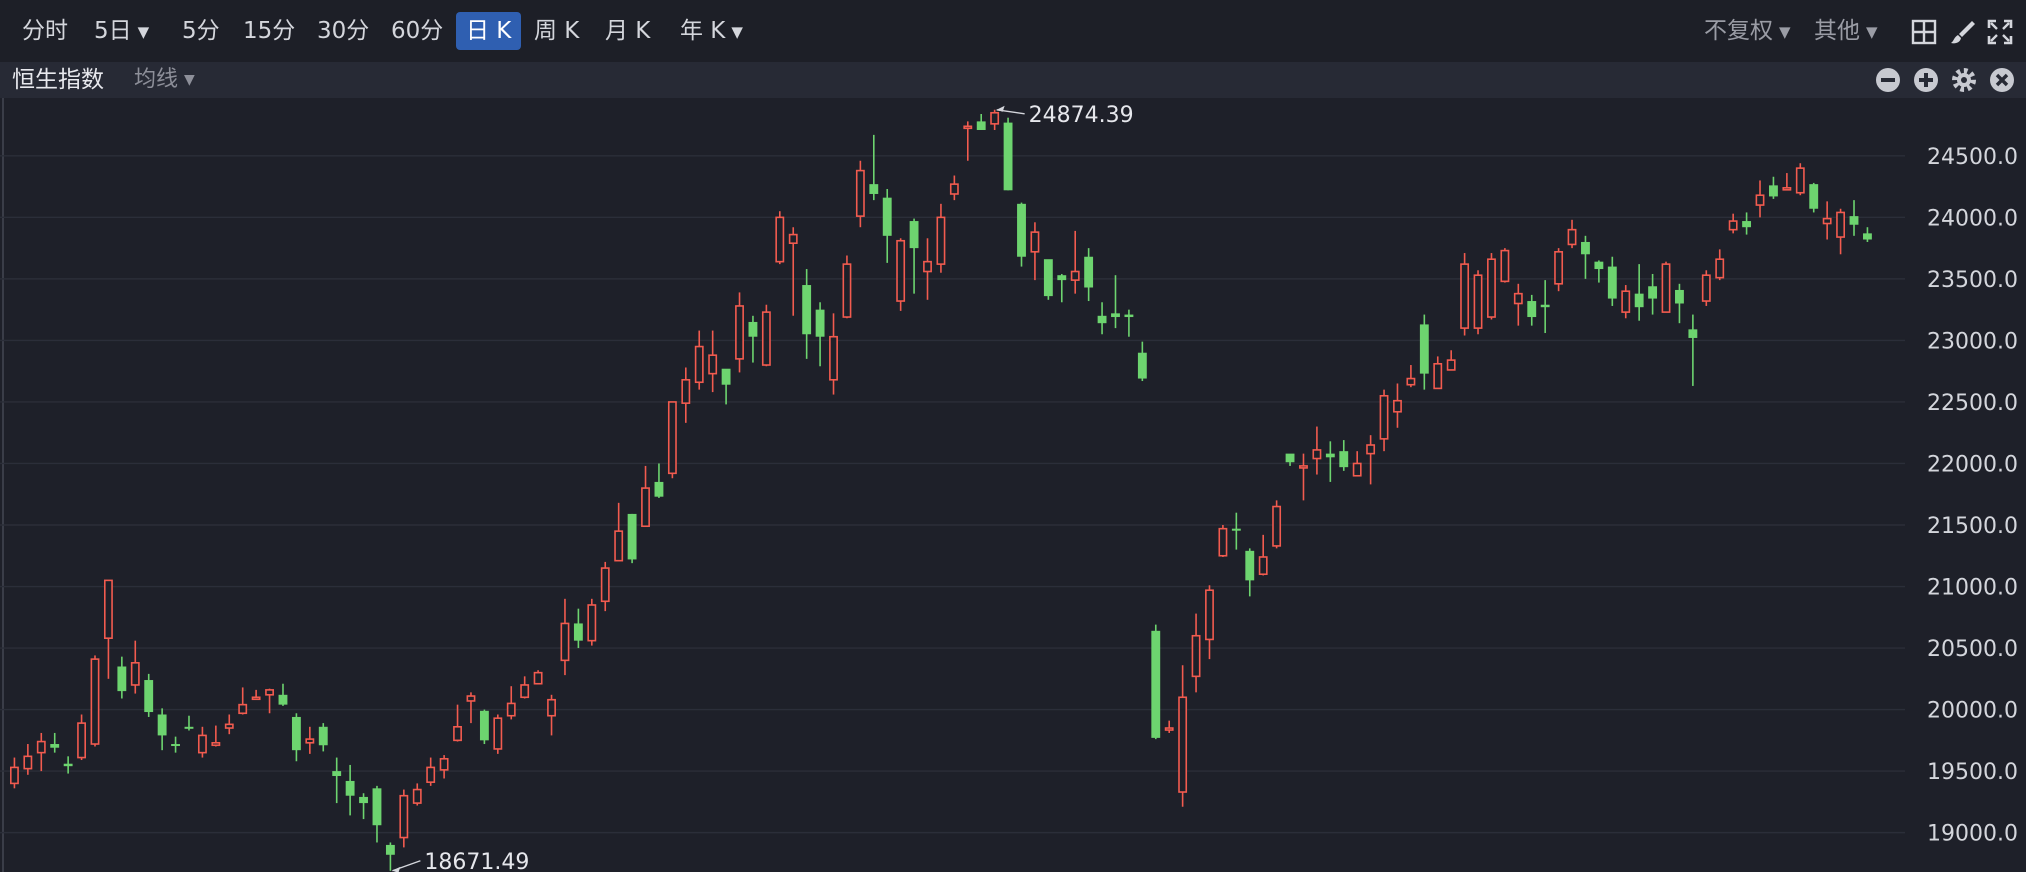  I want to click on y-tick-label: 21500.0, so click(1972, 526).